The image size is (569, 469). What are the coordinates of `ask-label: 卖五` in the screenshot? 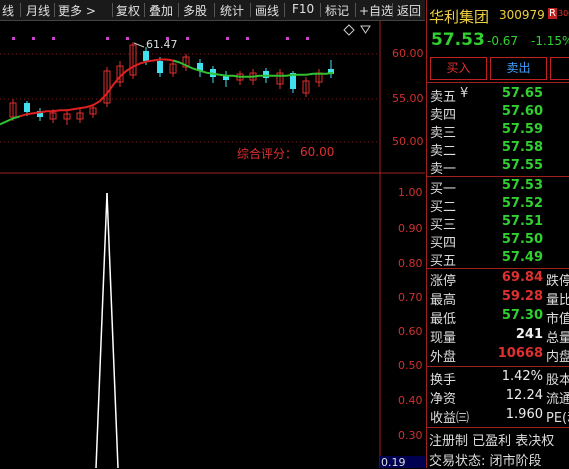 It's located at (443, 97).